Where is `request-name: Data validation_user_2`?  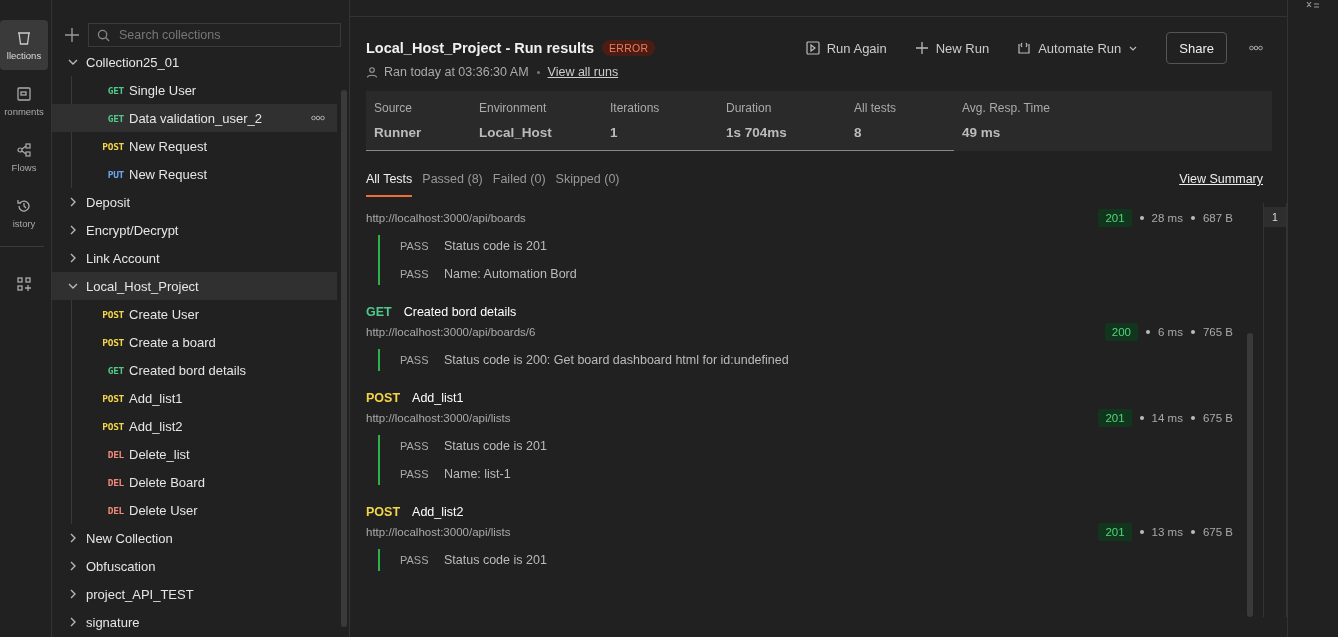
request-name: Data validation_user_2 is located at coordinates (195, 118).